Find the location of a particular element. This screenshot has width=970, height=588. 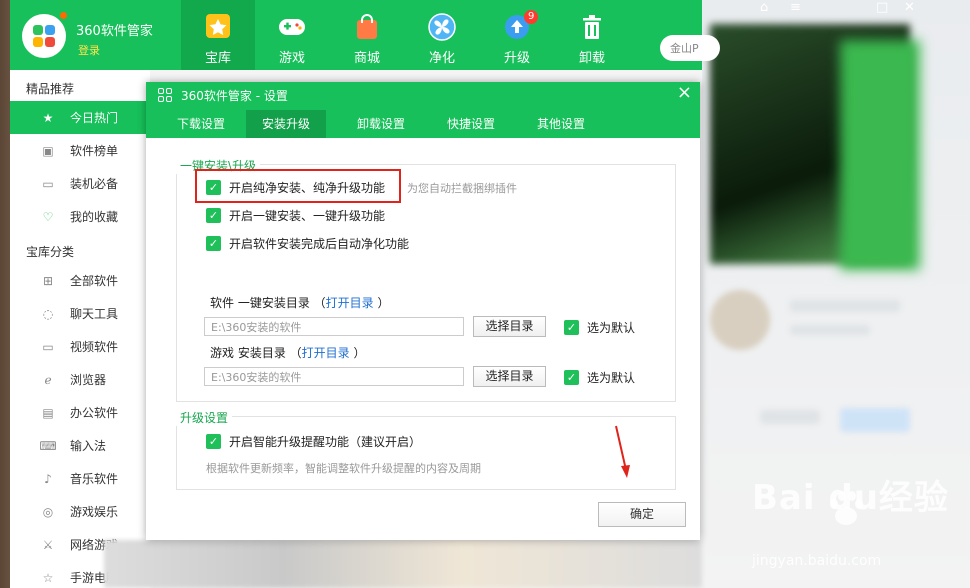

heart-icon: ♡ is located at coordinates (48, 216).